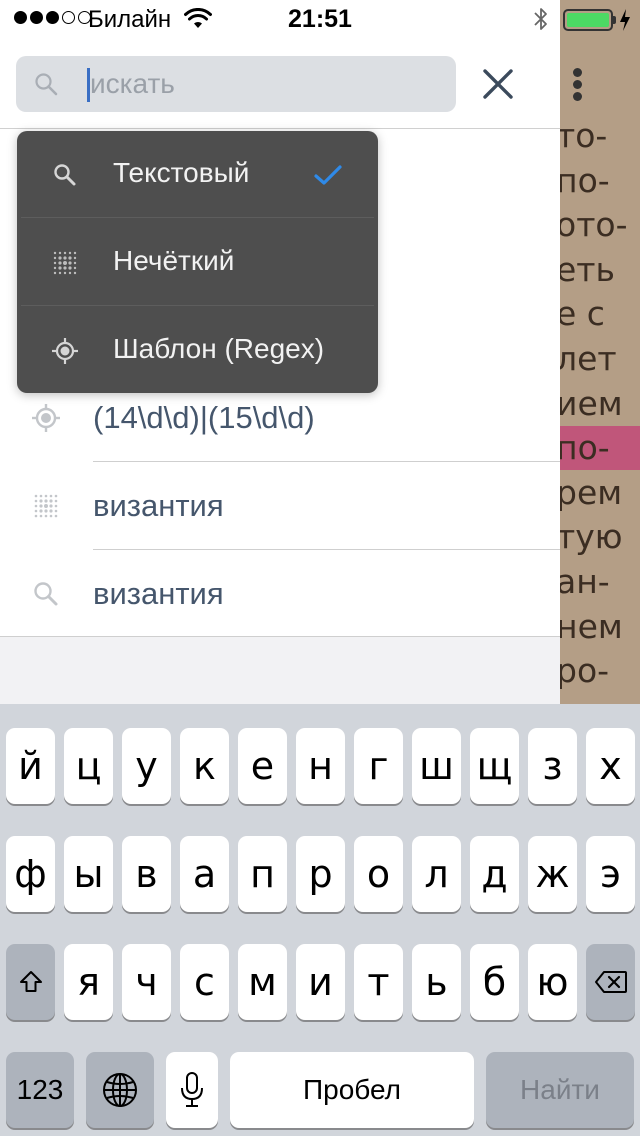 The image size is (640, 1136). I want to click on battery-tip, so click(614, 20).